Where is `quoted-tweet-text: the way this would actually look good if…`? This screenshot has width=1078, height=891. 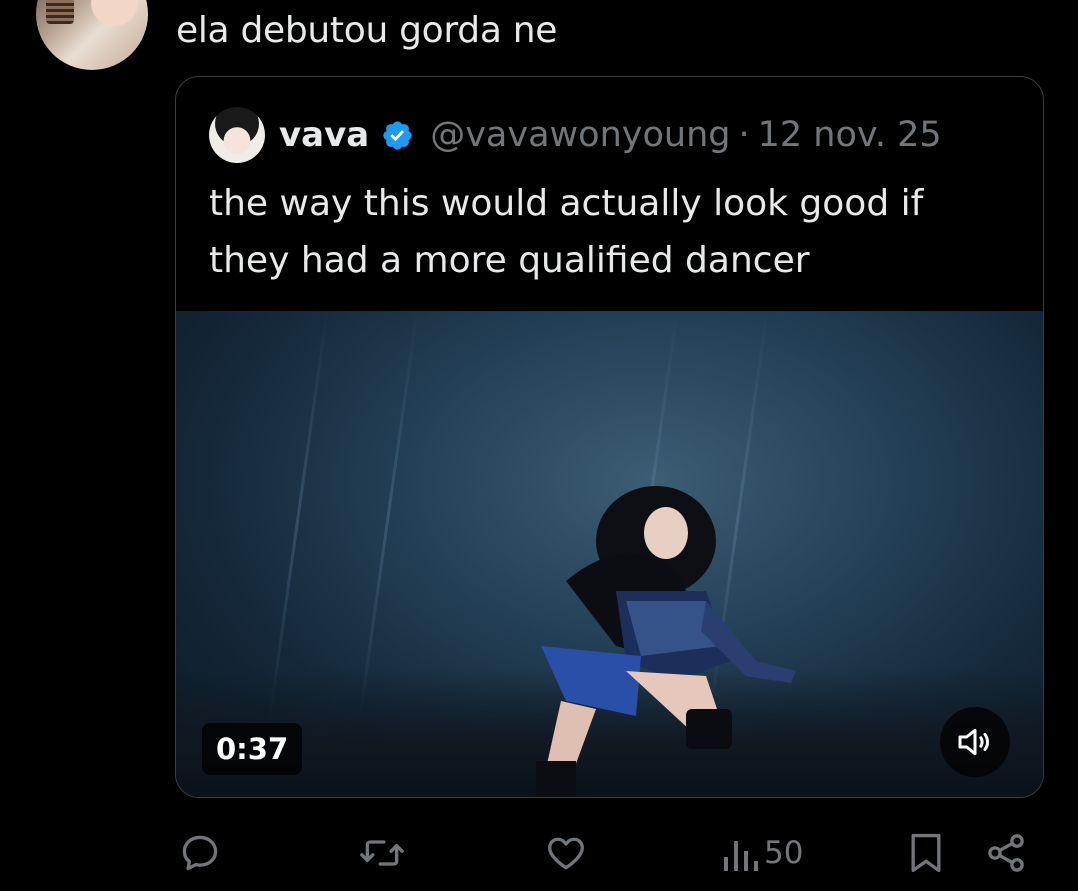
quoted-tweet-text: the way this would actually look good if… is located at coordinates (566, 232).